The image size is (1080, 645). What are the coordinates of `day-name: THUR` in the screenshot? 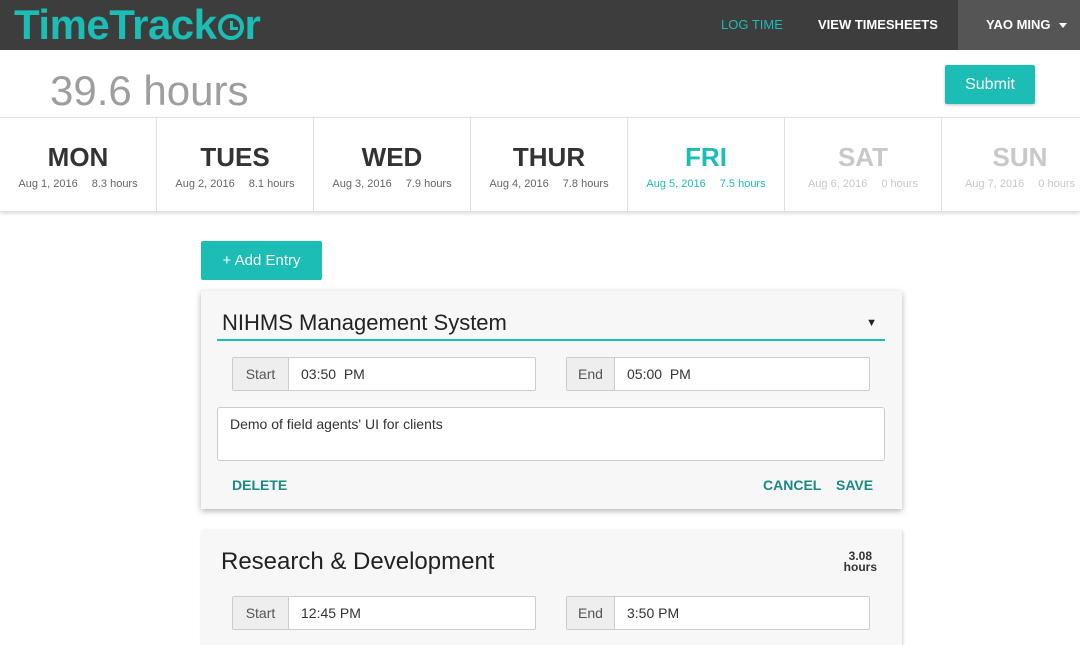 It's located at (549, 157).